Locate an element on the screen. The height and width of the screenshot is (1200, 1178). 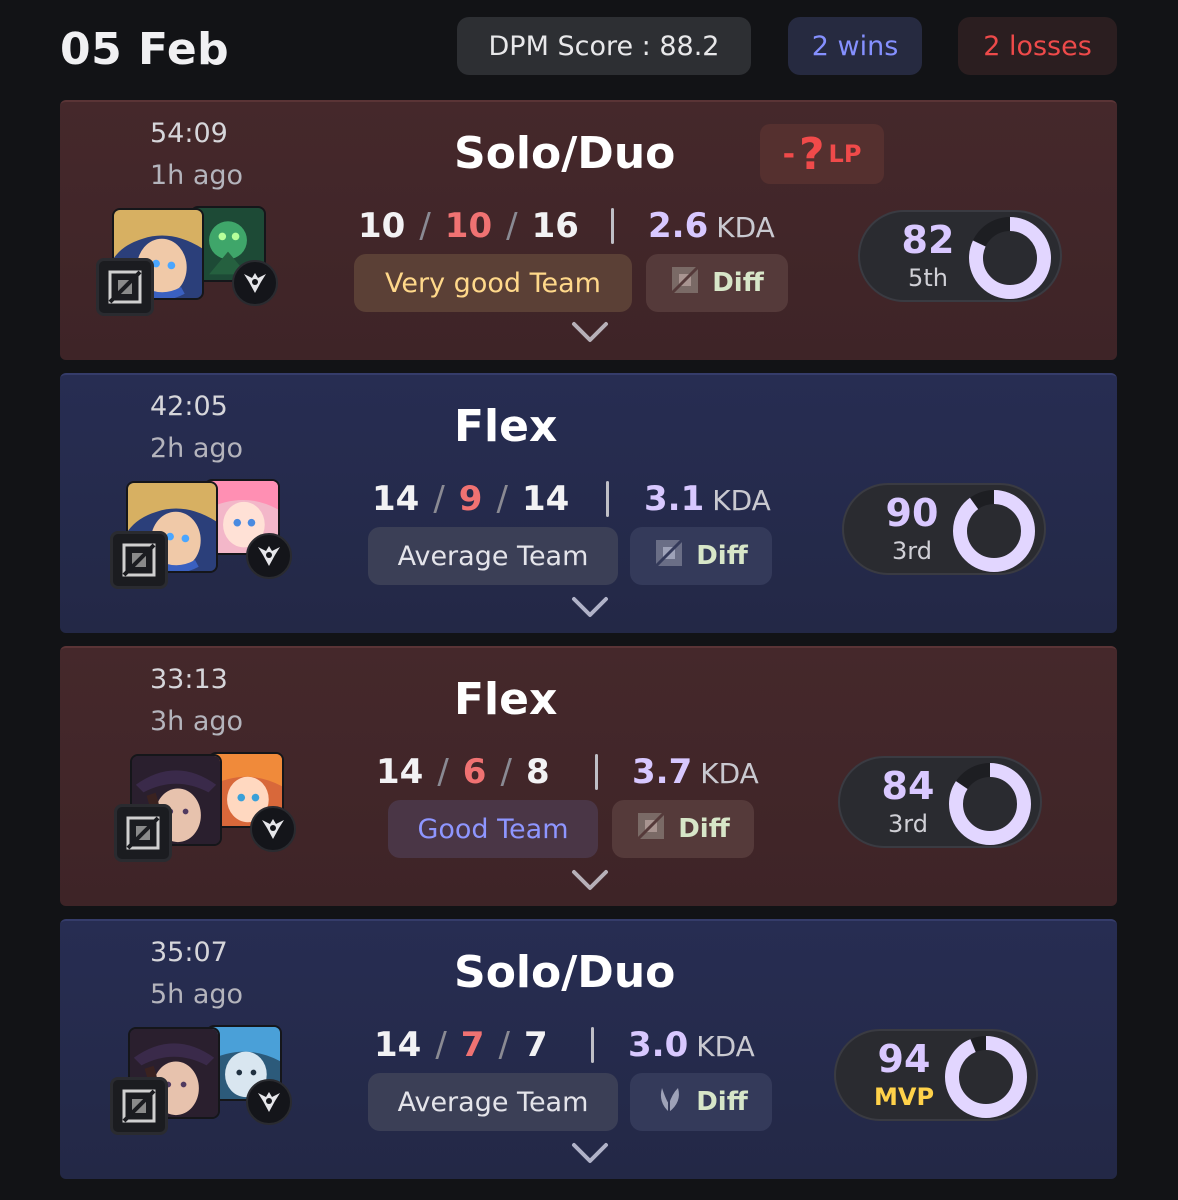
kda-line: 14 / 9 / 14 is located at coordinates (470, 499).